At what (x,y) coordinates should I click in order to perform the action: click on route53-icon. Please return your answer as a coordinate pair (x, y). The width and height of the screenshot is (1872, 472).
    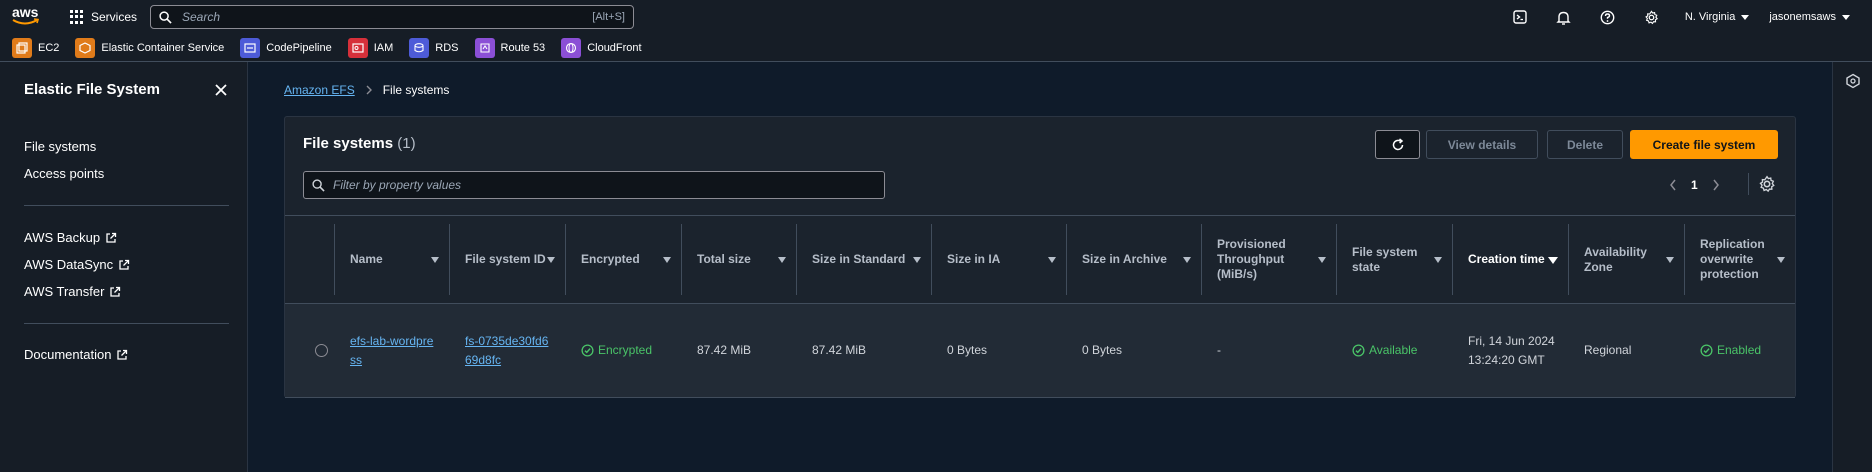
    Looking at the image, I should click on (484, 47).